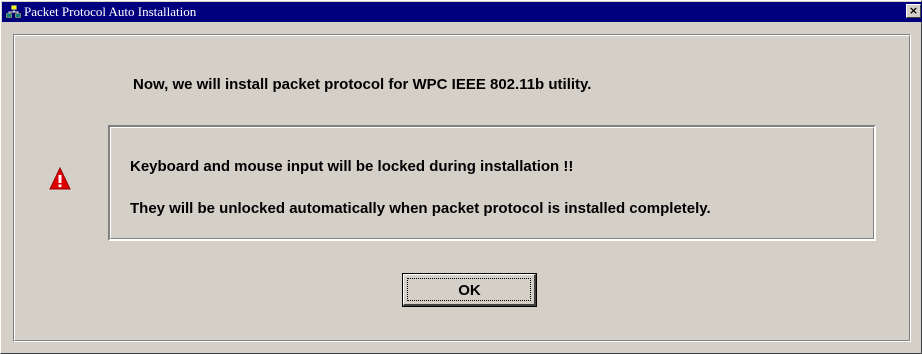 The height and width of the screenshot is (354, 922). What do you see at coordinates (462, 12) in the screenshot?
I see `title-bar: Packet Protocol Auto Installation ×` at bounding box center [462, 12].